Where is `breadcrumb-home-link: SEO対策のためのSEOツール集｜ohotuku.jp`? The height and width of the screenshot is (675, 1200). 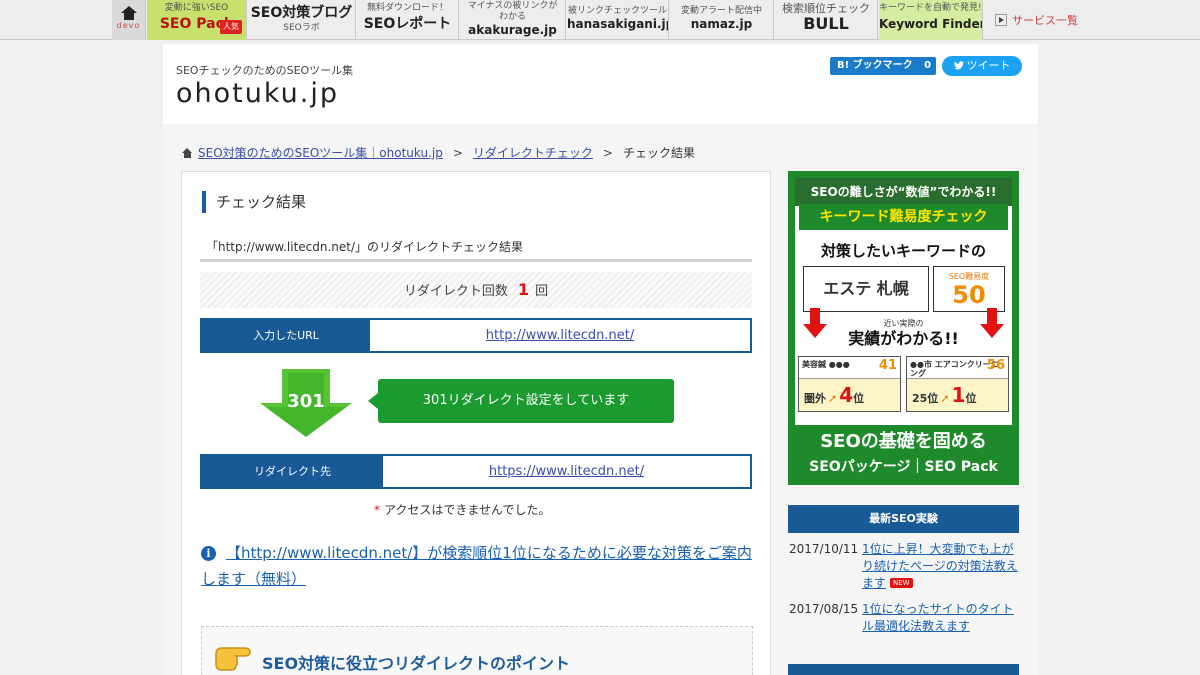
breadcrumb-home-link: SEO対策のためのSEOツール集｜ohotuku.jp is located at coordinates (320, 152).